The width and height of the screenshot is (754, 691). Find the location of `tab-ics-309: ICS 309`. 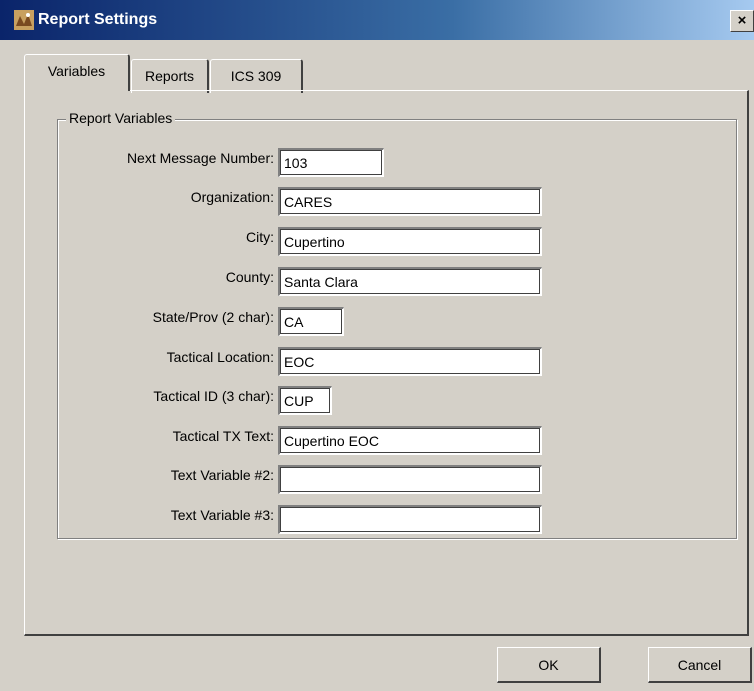

tab-ics-309: ICS 309 is located at coordinates (256, 76).